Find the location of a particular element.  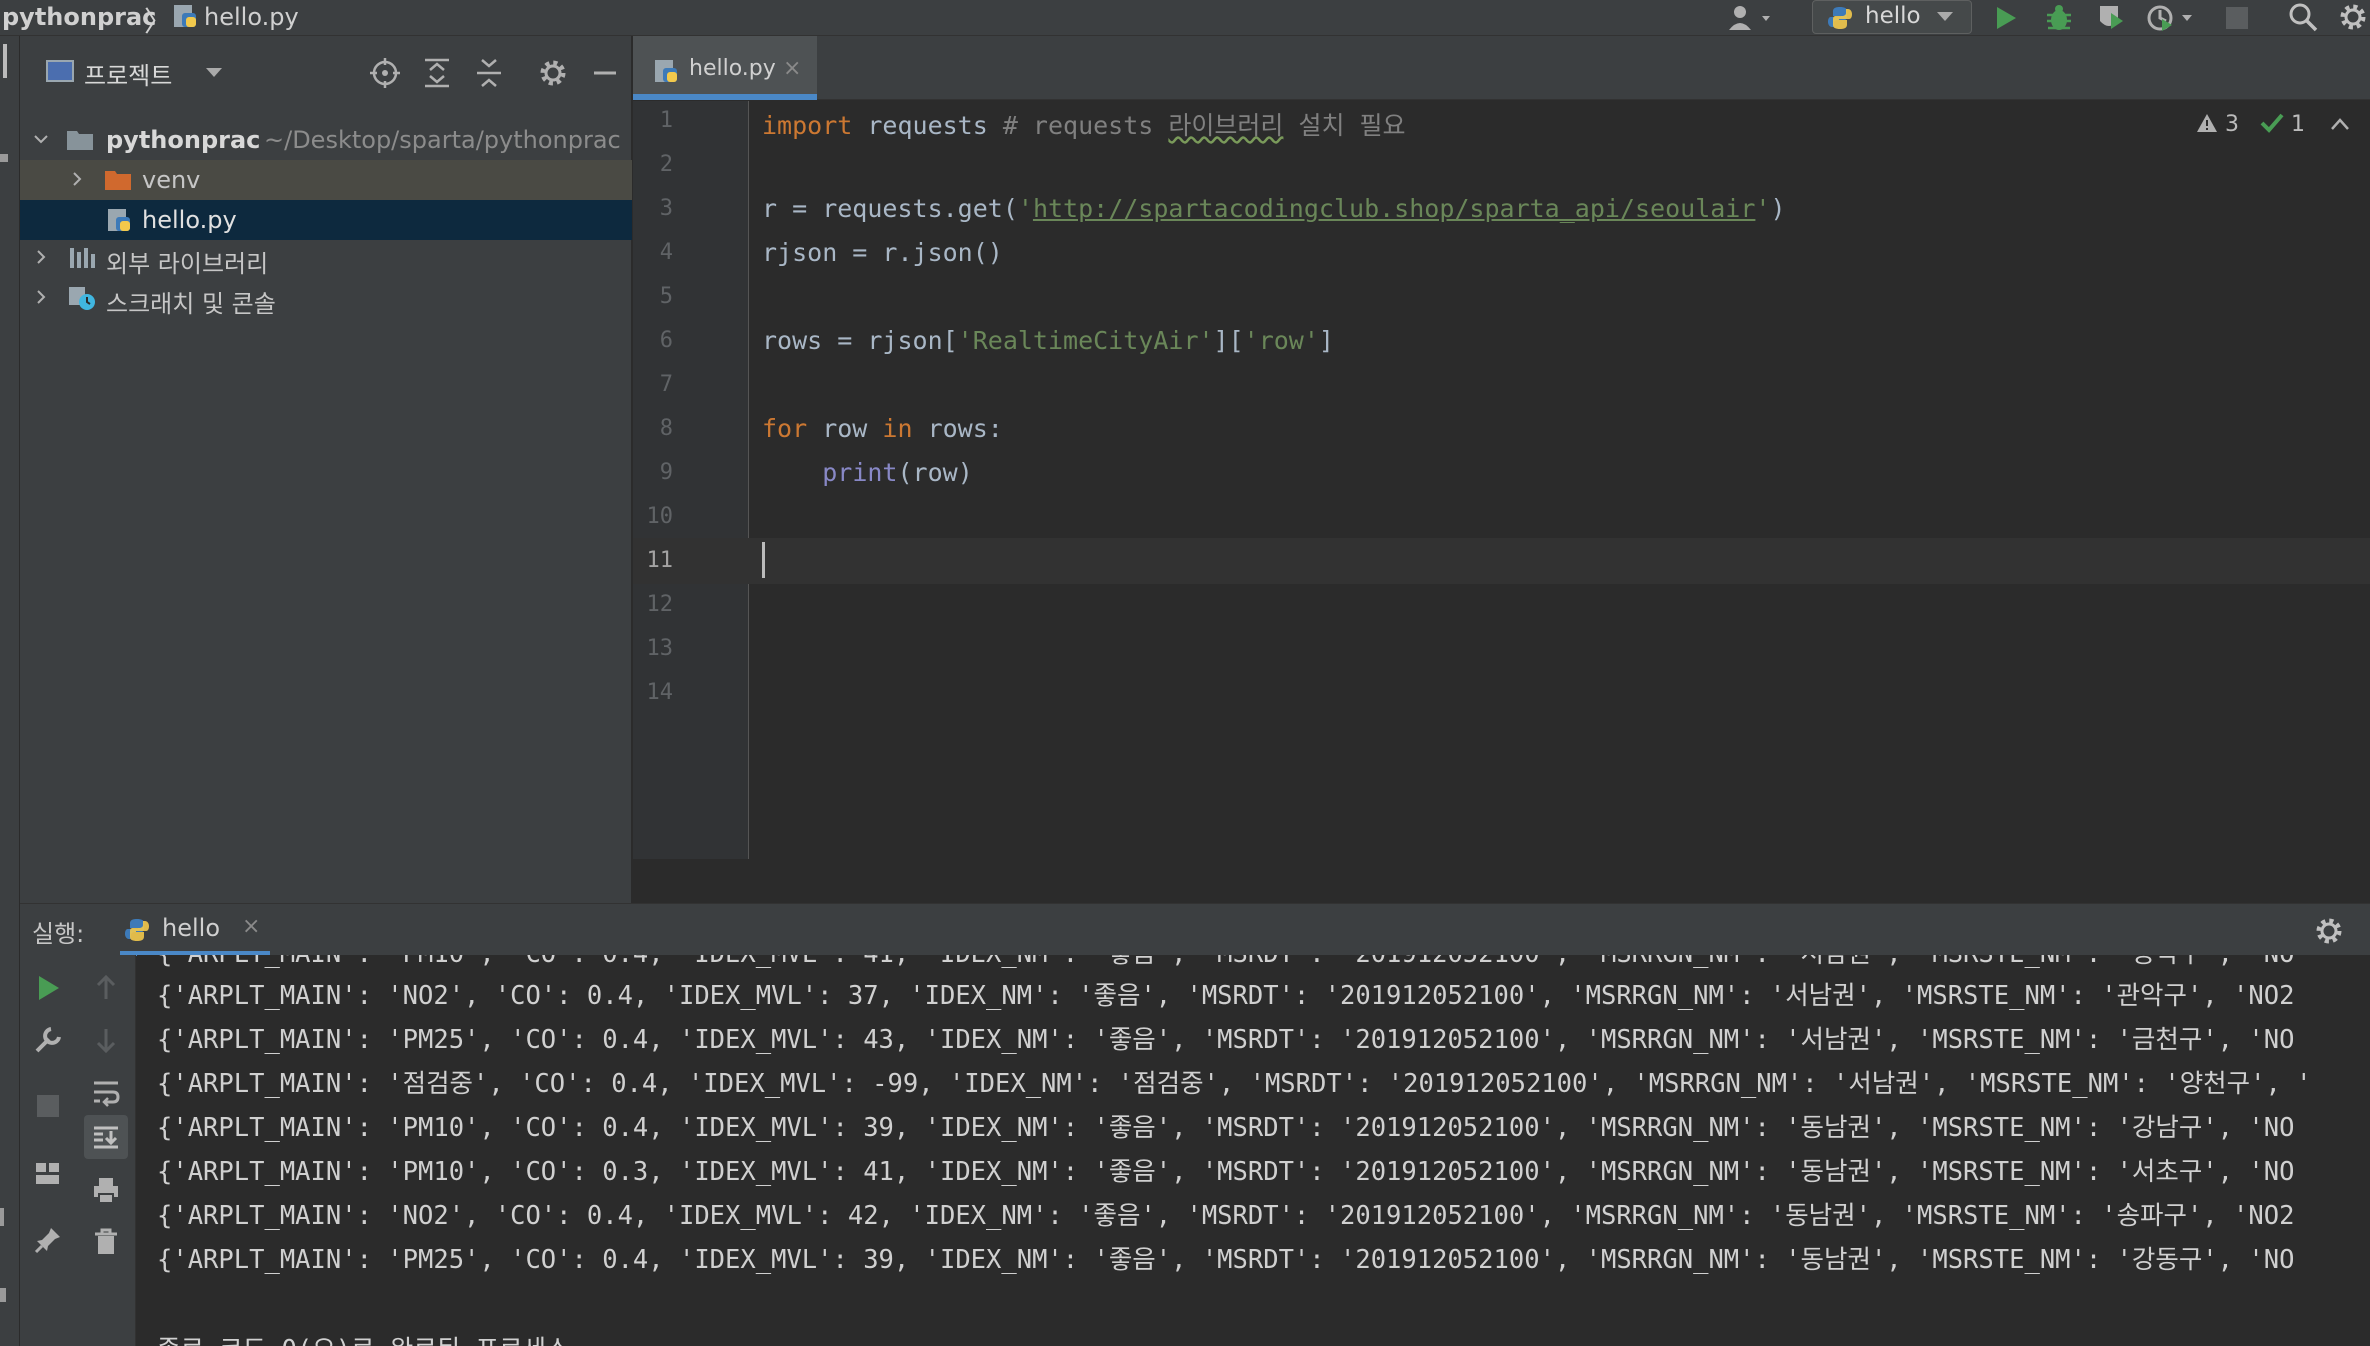

breadcrumb-file: hello.py is located at coordinates (251, 17).